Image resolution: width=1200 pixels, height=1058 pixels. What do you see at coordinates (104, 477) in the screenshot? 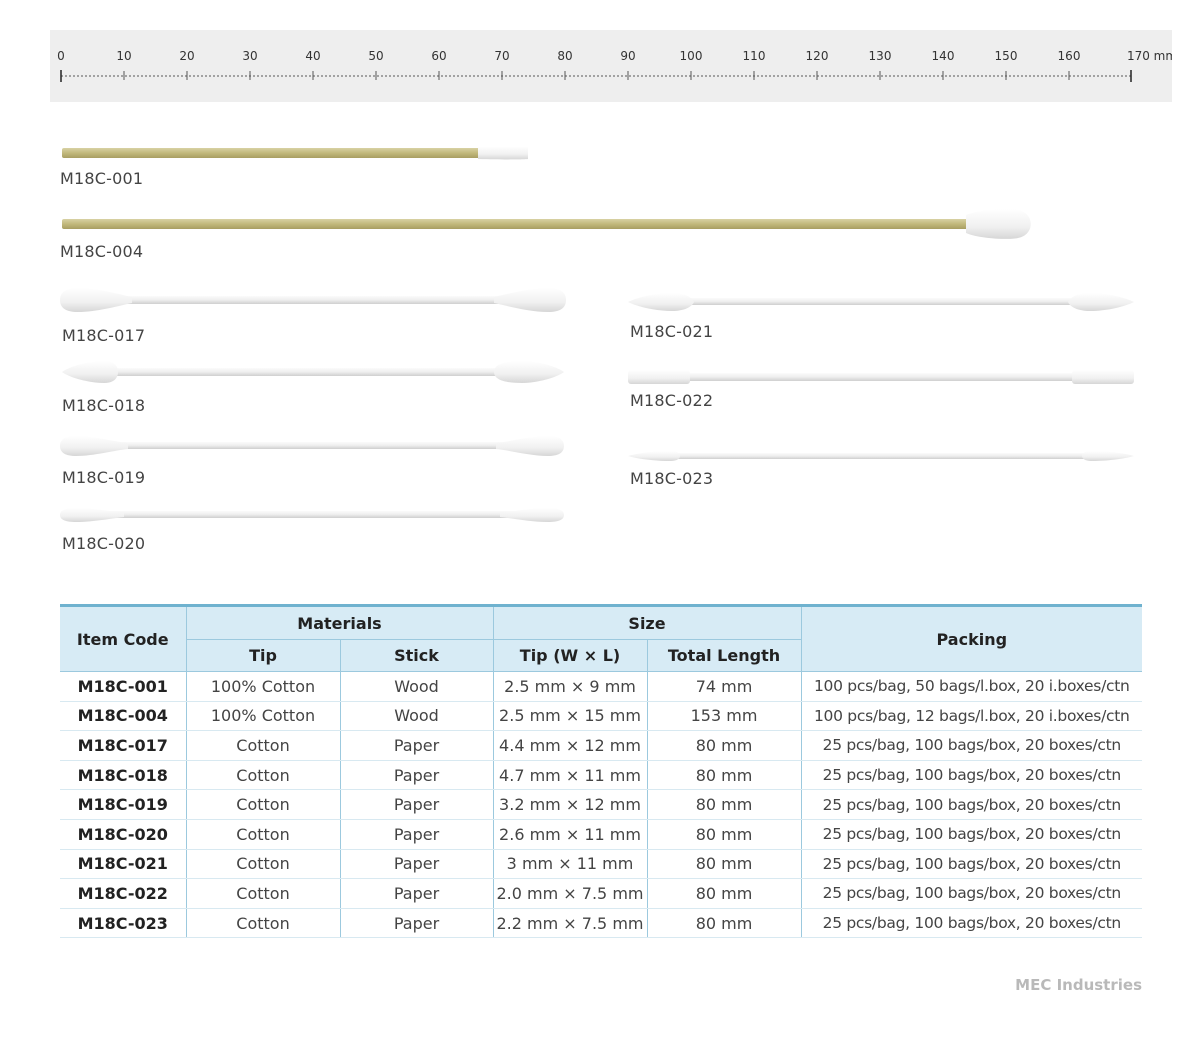
I see `swab-label-m18c-019: M18C-019` at bounding box center [104, 477].